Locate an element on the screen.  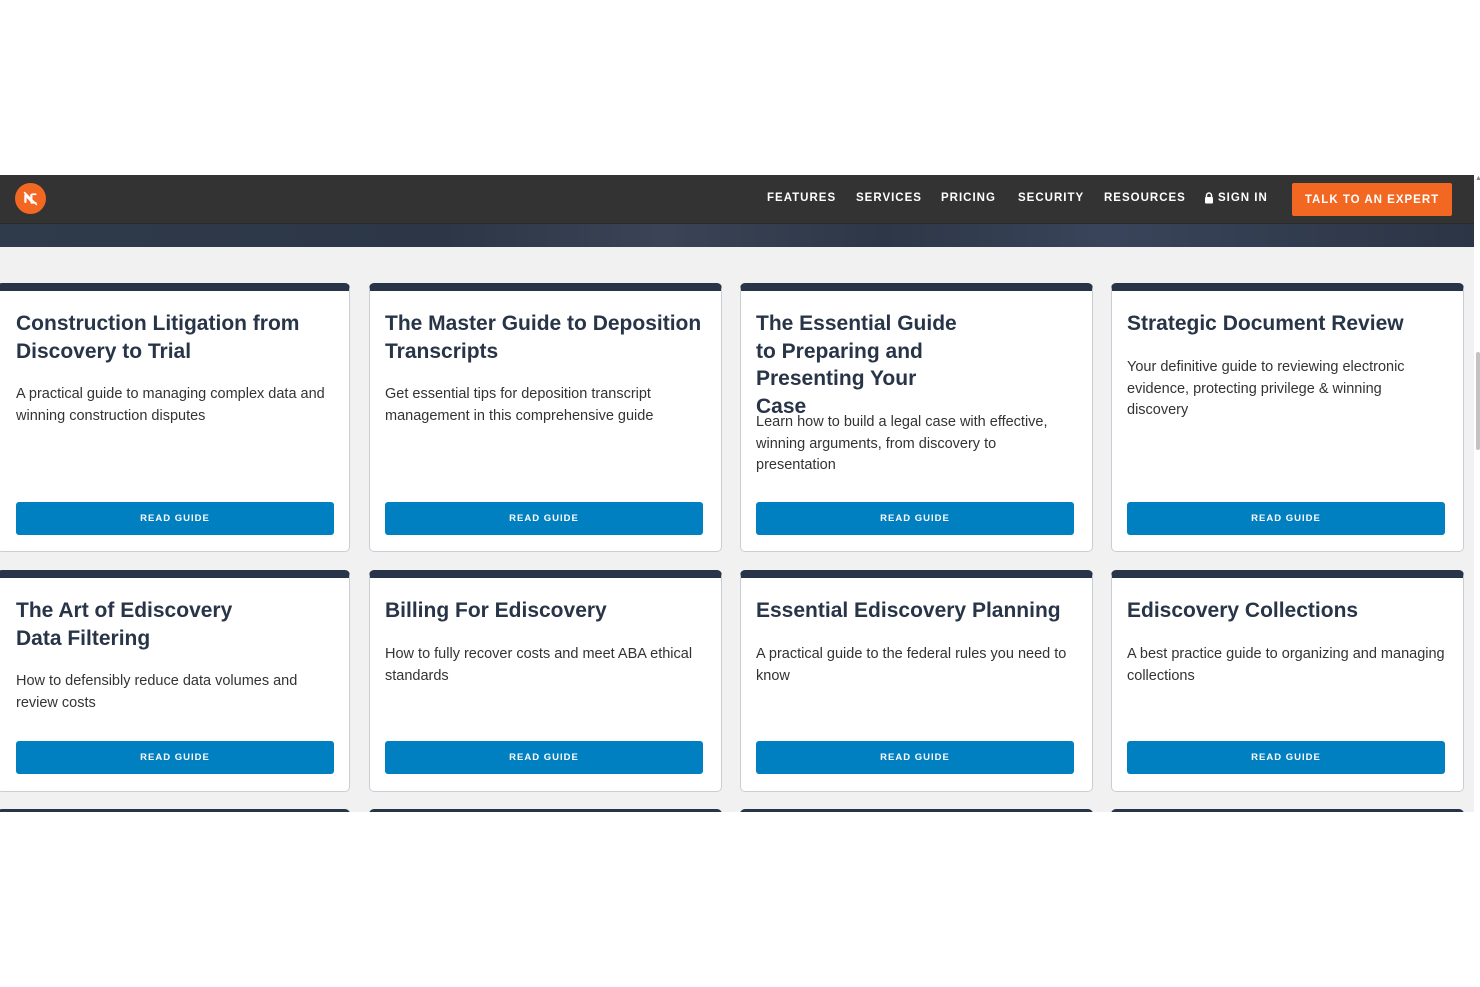
nav-resources: RESOURCES is located at coordinates (1145, 198).